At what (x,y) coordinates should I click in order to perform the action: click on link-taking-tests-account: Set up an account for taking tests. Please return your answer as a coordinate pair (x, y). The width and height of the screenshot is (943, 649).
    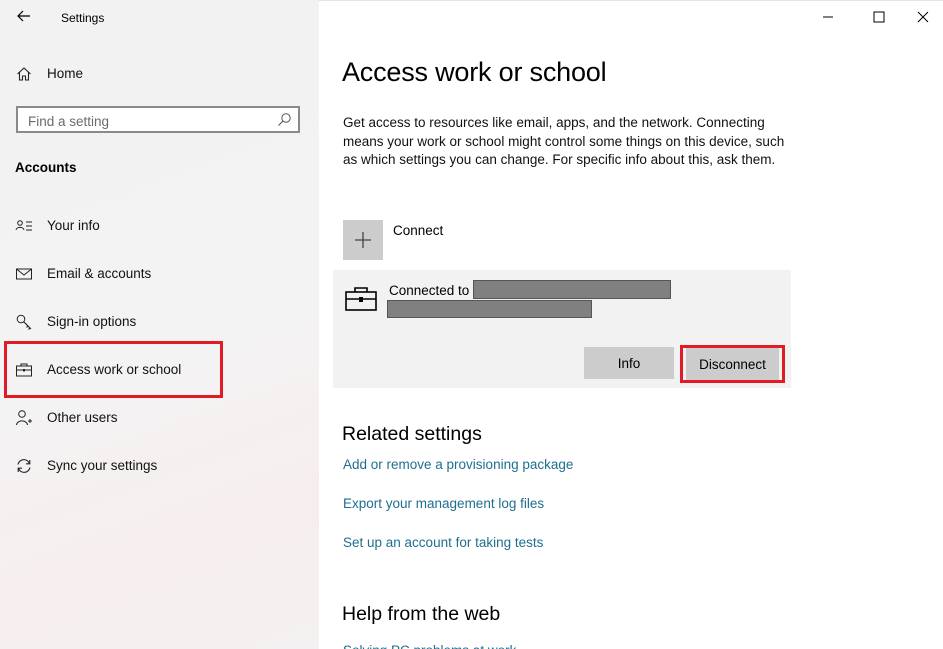
    Looking at the image, I should click on (443, 542).